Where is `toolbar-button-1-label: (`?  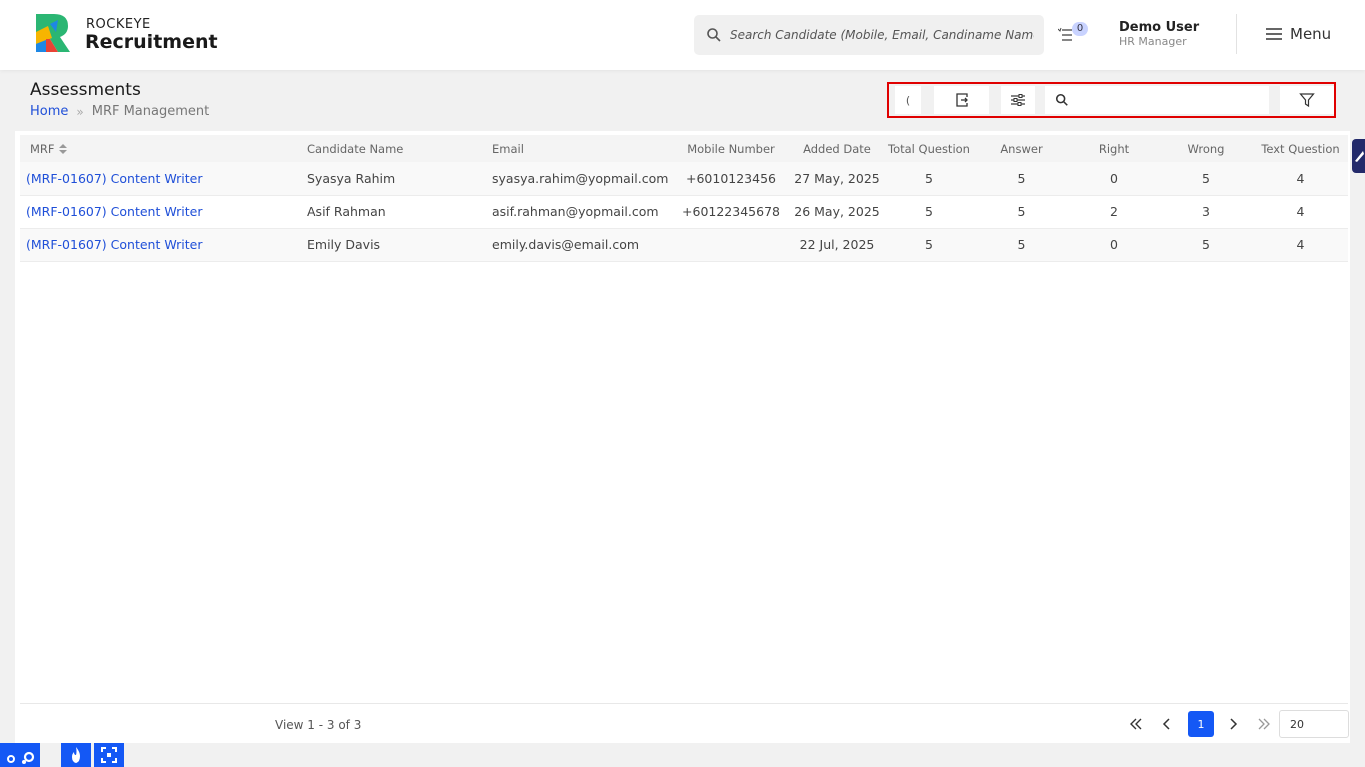 toolbar-button-1-label: ( is located at coordinates (908, 100).